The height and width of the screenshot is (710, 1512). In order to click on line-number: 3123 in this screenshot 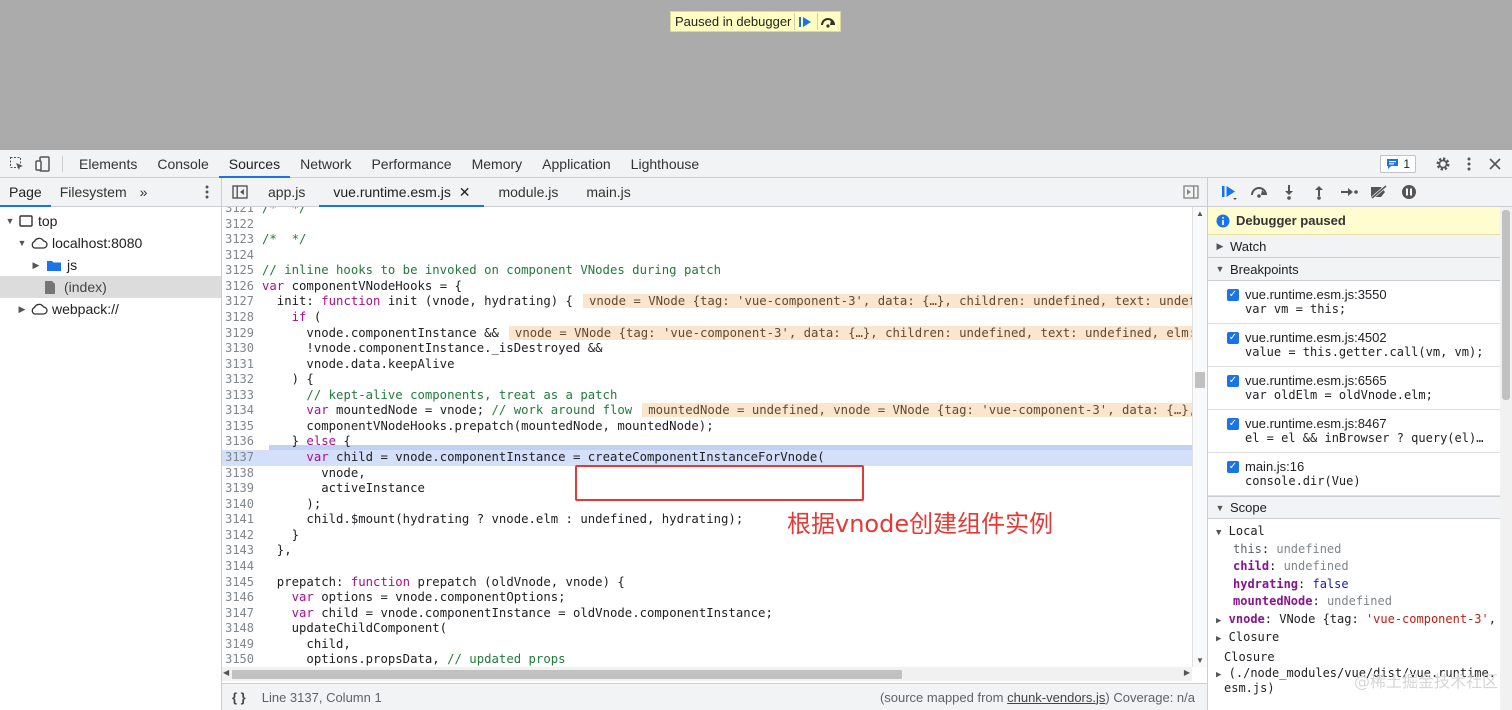, I will do `click(242, 240)`.